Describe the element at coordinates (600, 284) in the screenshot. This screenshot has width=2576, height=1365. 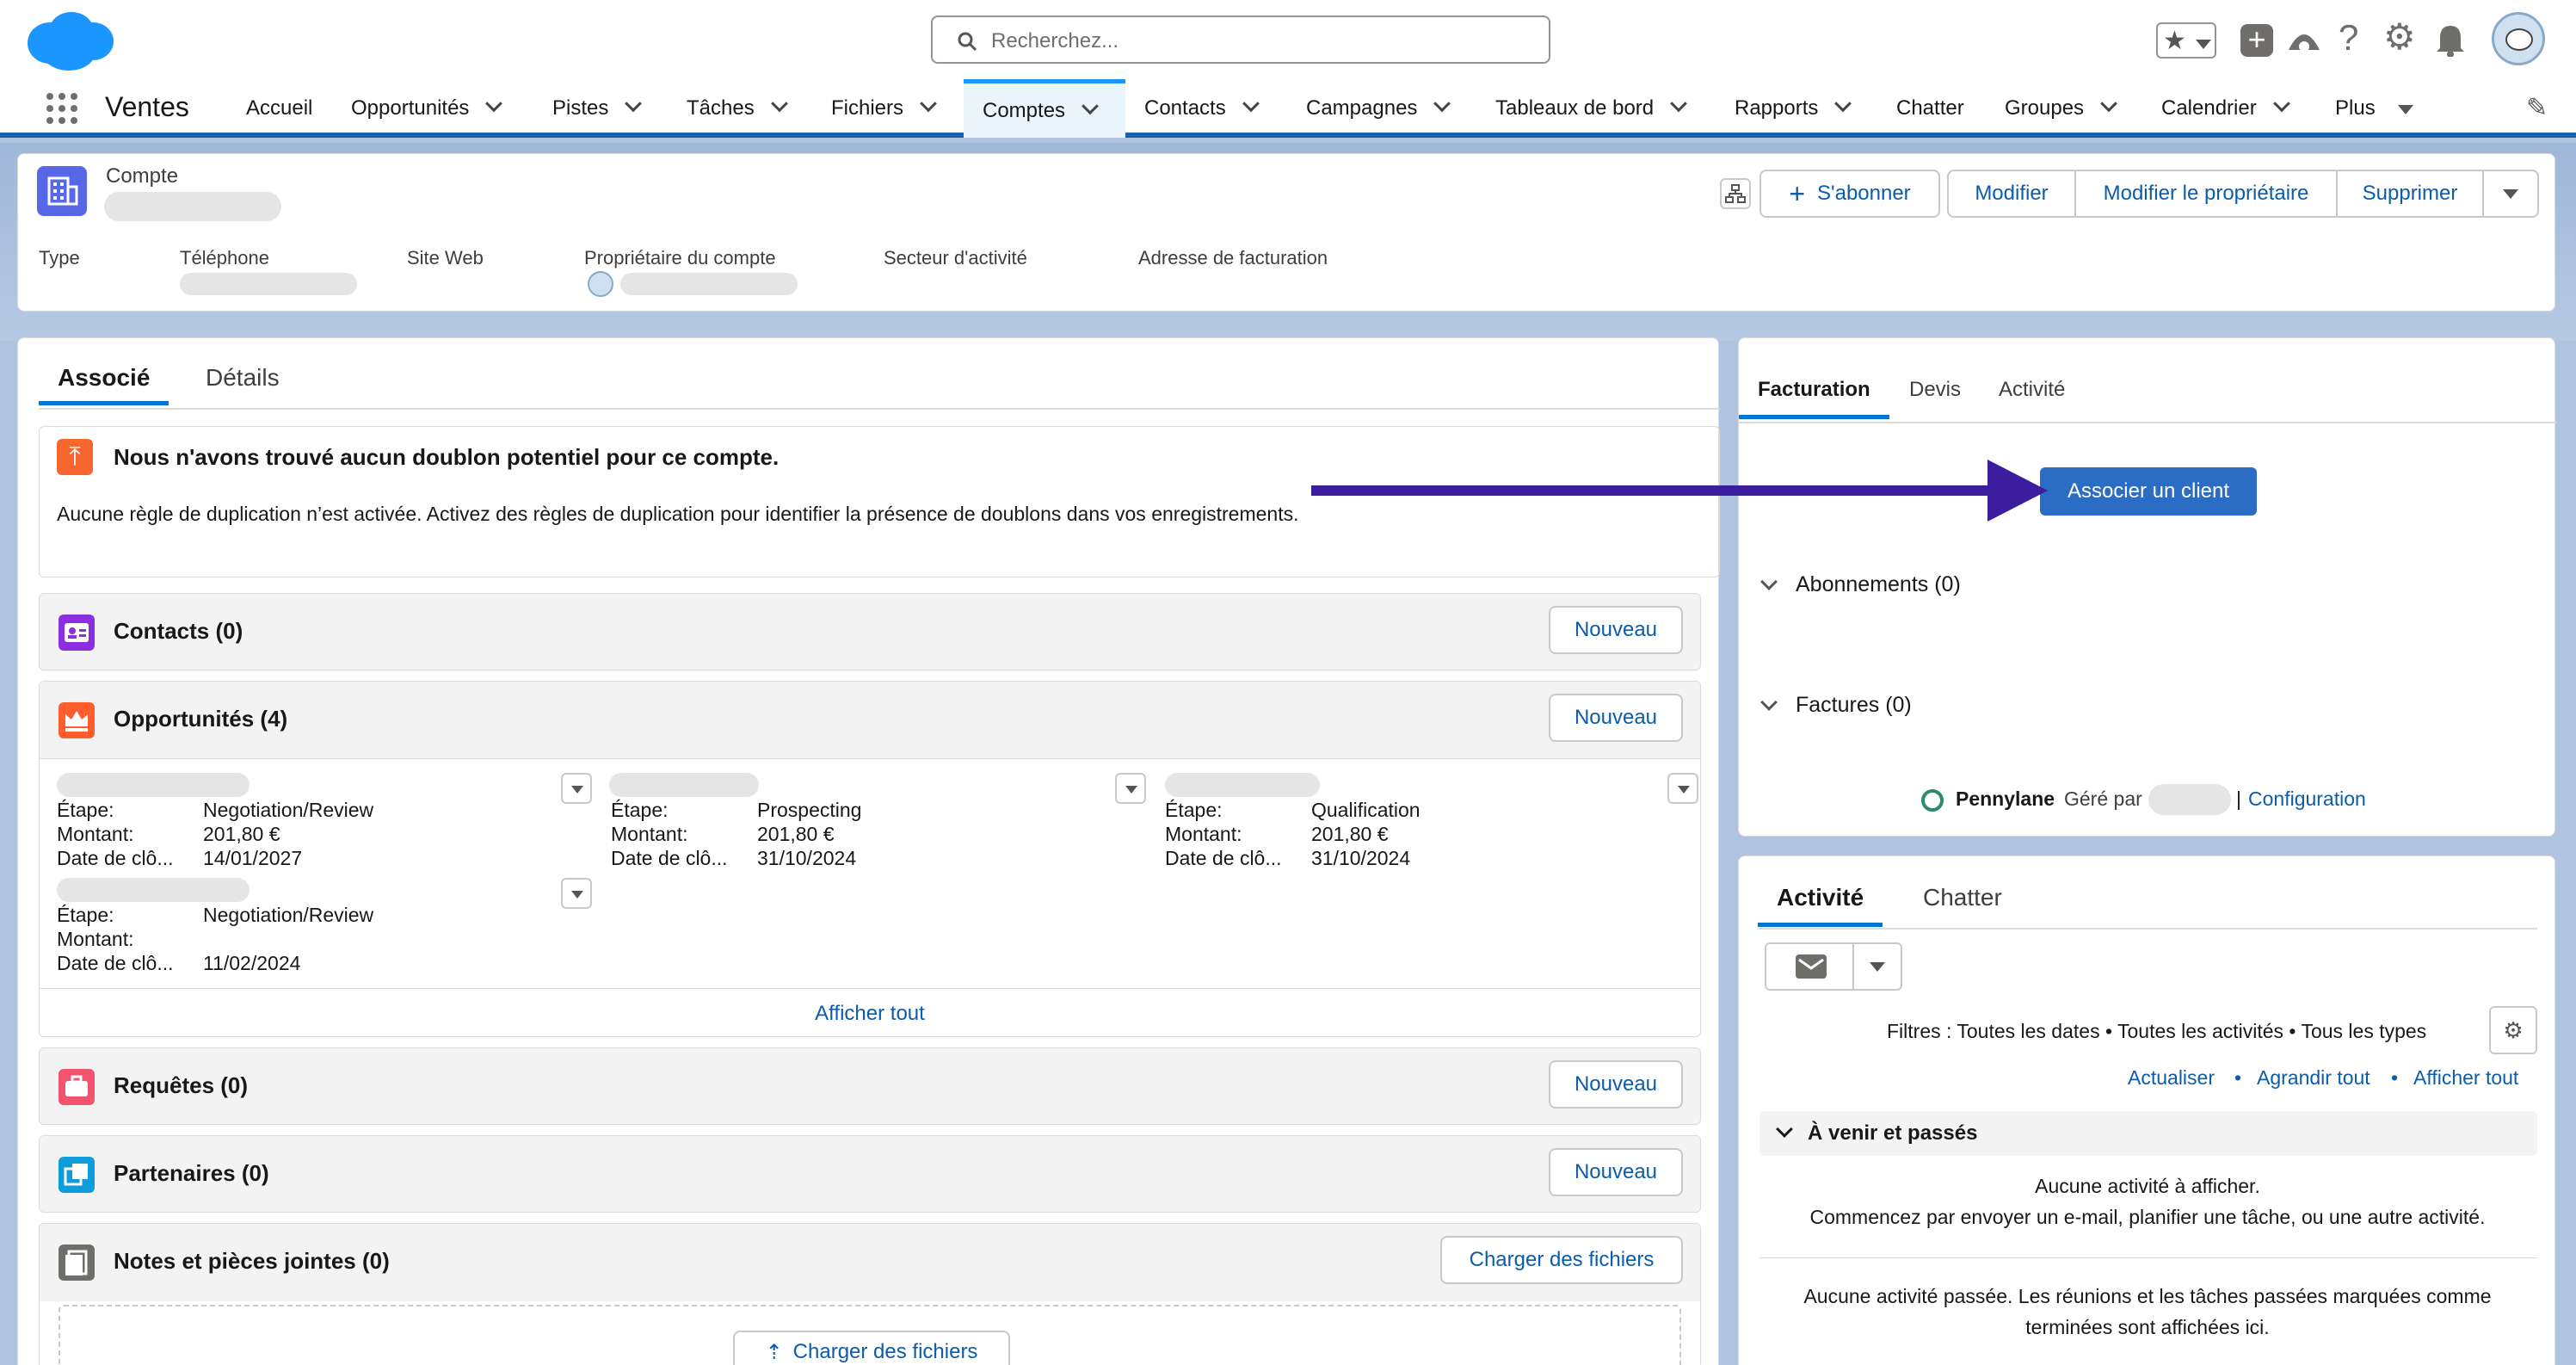
I see `owner-avatar` at that location.